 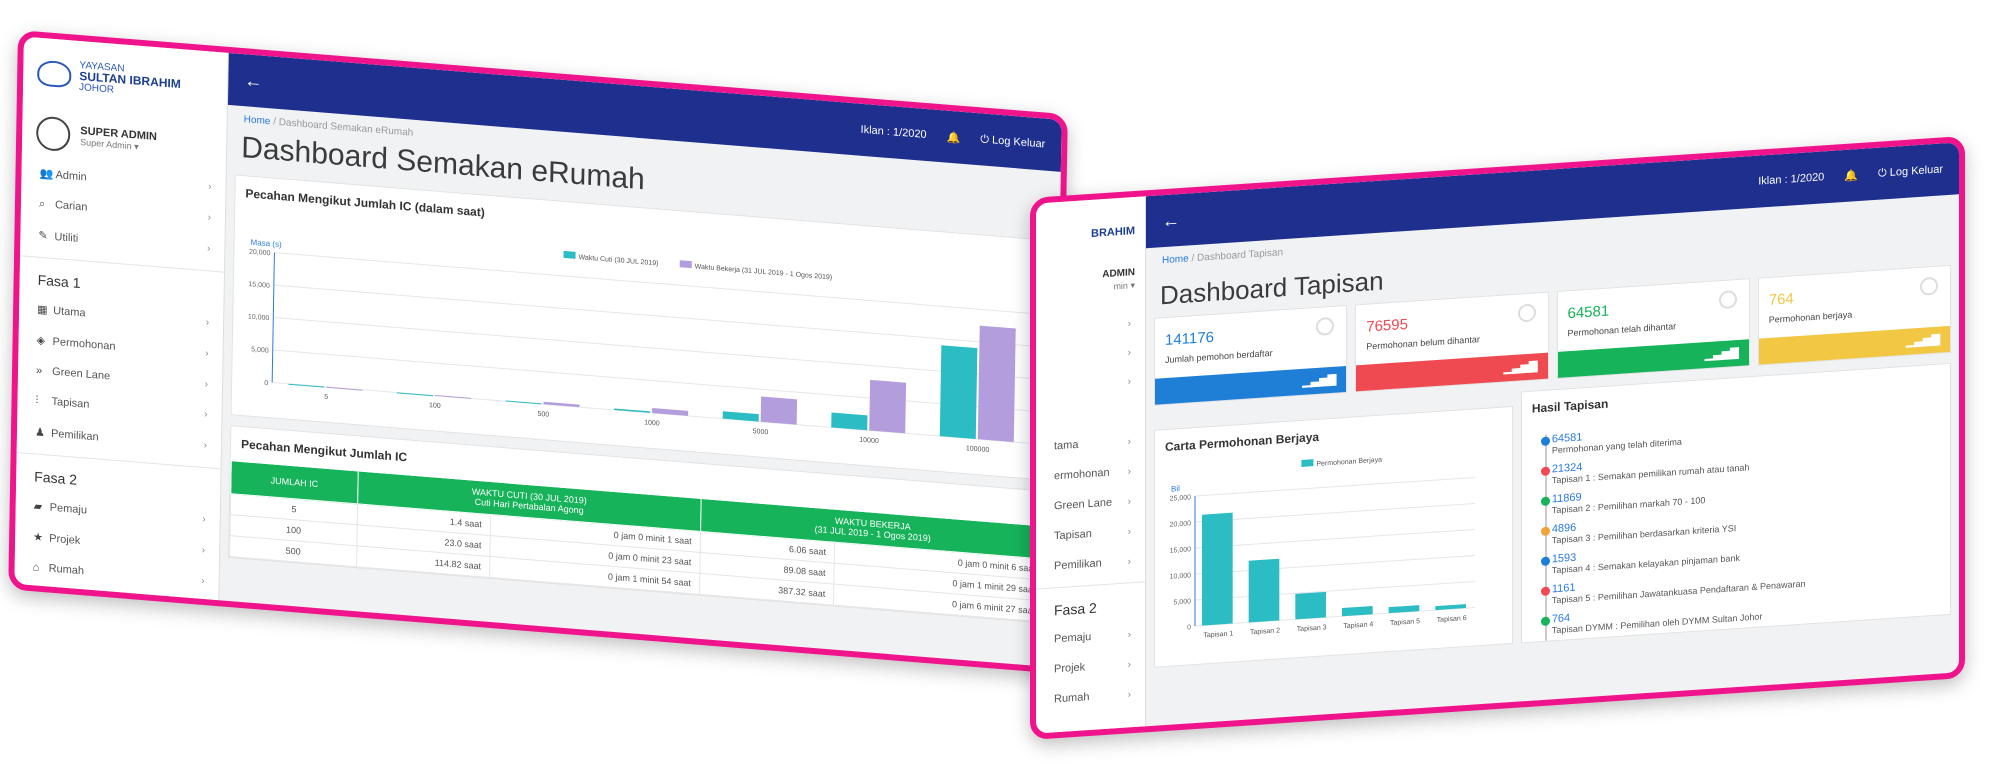 What do you see at coordinates (75, 343) in the screenshot?
I see `sidebar-item-body: ◈ Permohonan` at bounding box center [75, 343].